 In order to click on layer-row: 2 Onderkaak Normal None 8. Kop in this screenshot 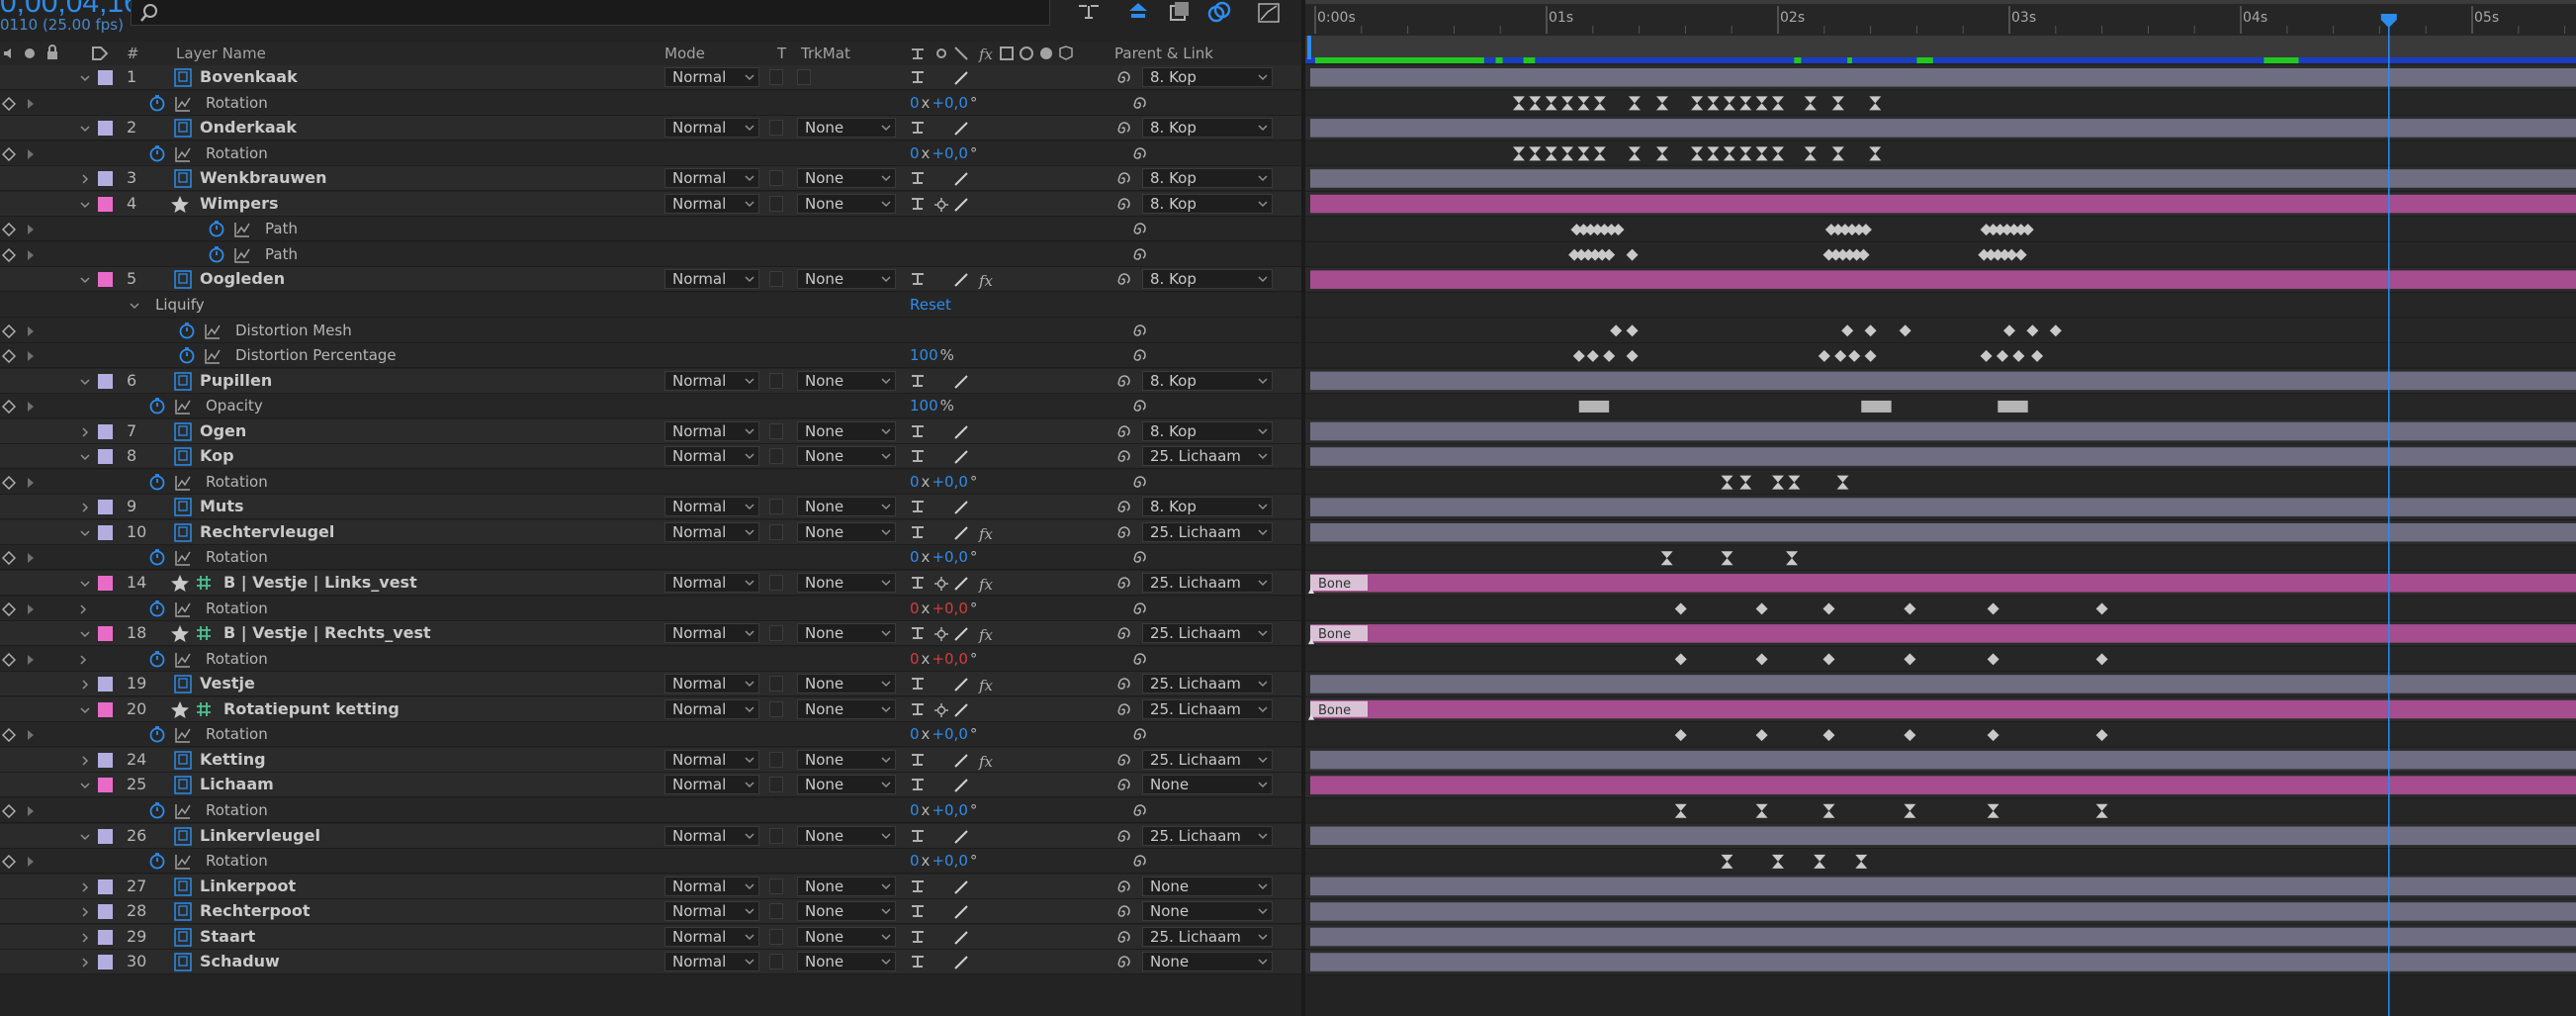, I will do `click(652, 128)`.